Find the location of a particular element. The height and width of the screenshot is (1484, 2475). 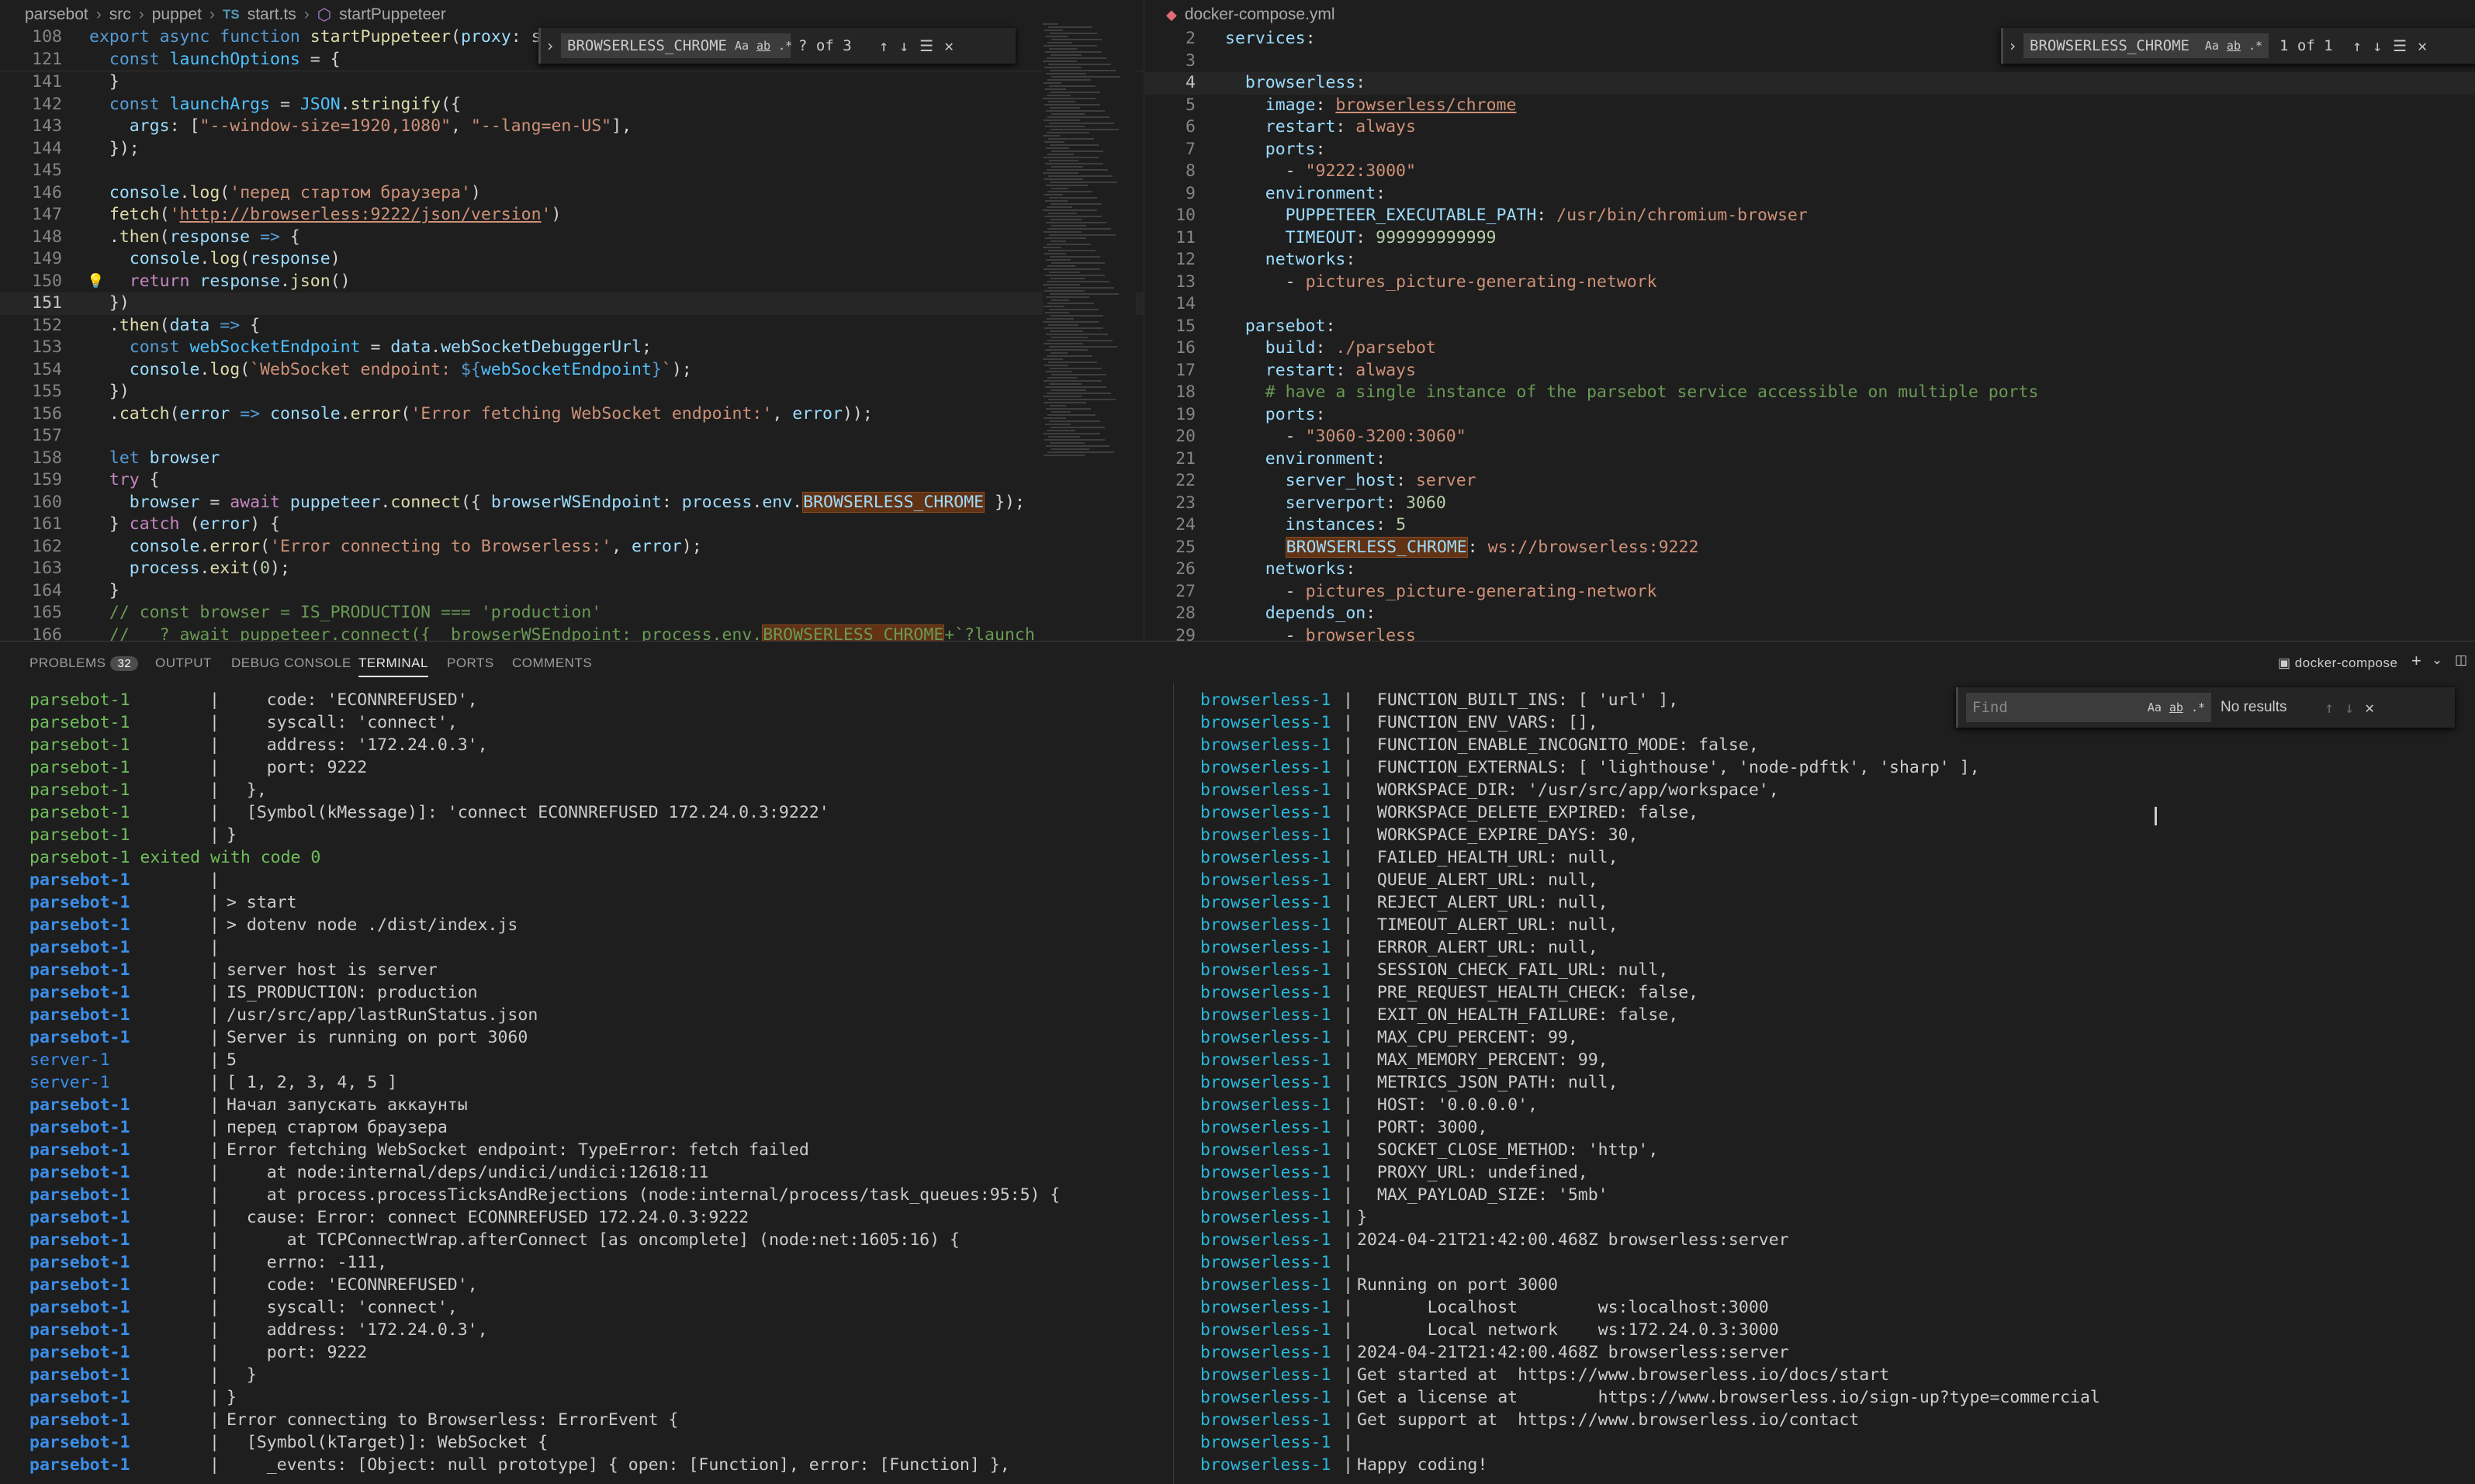

breadcrumb-item: startPuppeteer is located at coordinates (392, 14).